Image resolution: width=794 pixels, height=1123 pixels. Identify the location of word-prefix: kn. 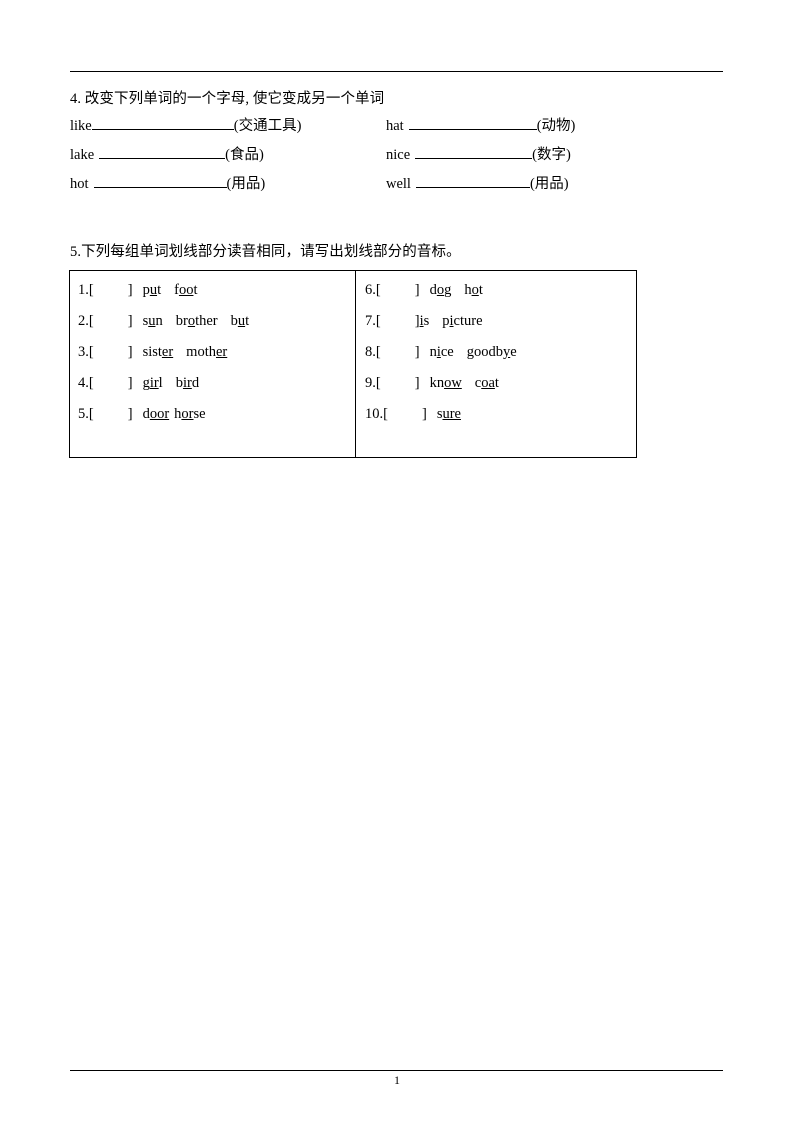
(437, 383).